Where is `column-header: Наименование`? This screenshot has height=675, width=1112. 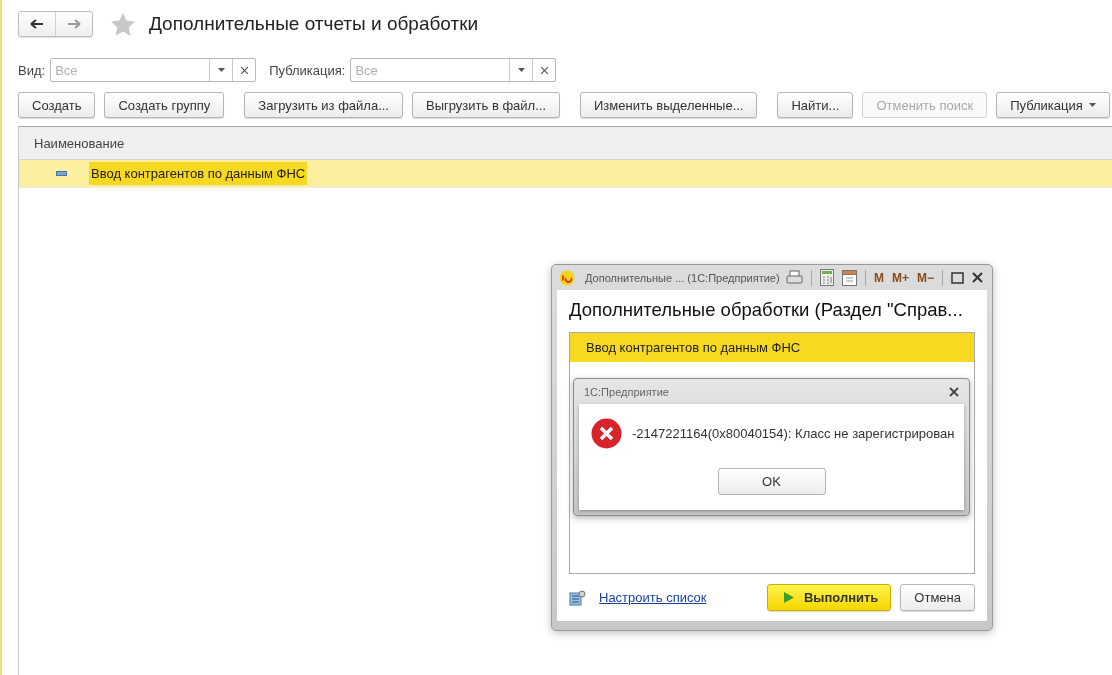 column-header: Наименование is located at coordinates (565, 143).